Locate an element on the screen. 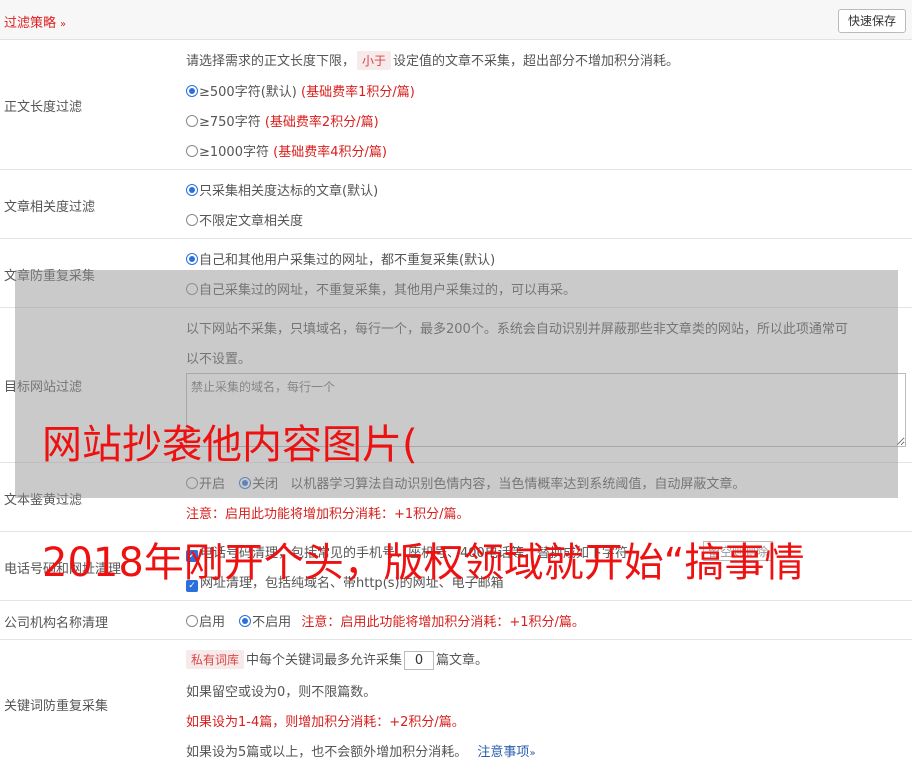 The width and height of the screenshot is (912, 768). keyword-line1-post: 篇文章。 is located at coordinates (462, 660).